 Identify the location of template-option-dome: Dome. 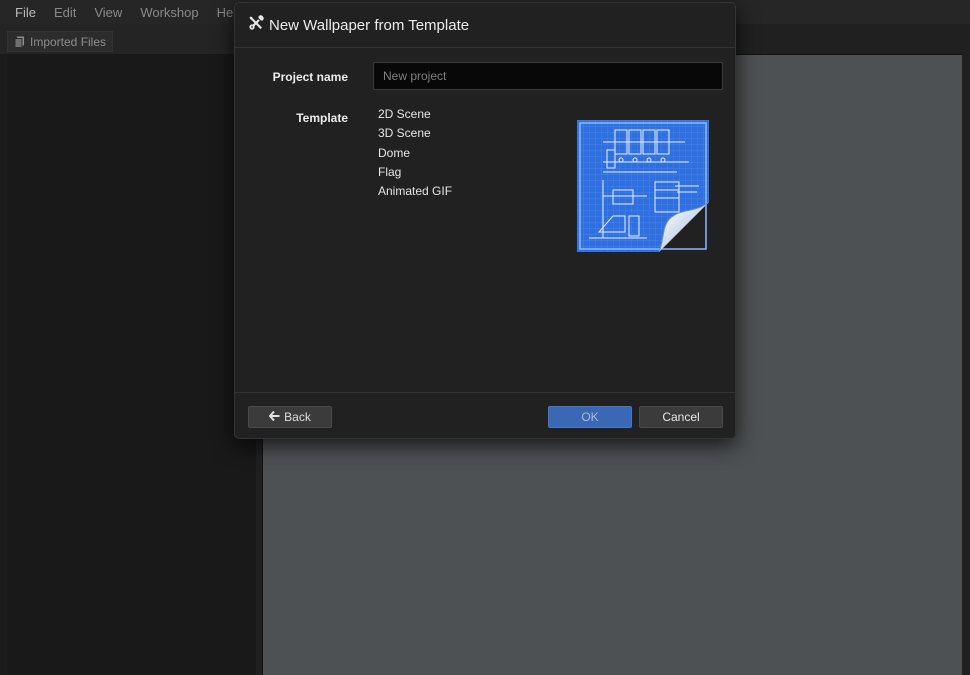
(468, 153).